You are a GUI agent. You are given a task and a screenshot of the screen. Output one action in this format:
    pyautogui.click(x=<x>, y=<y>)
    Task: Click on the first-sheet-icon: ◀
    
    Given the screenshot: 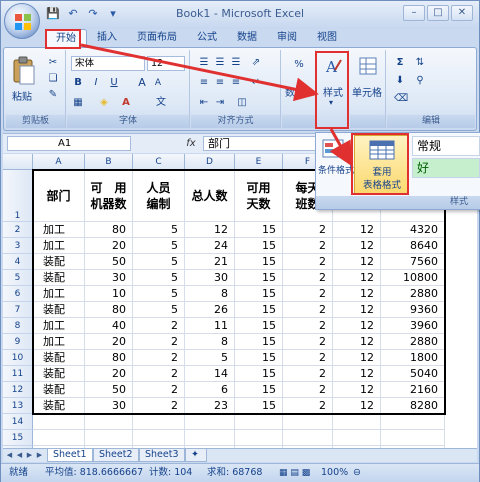 What is the action you would take?
    pyautogui.click(x=9, y=455)
    